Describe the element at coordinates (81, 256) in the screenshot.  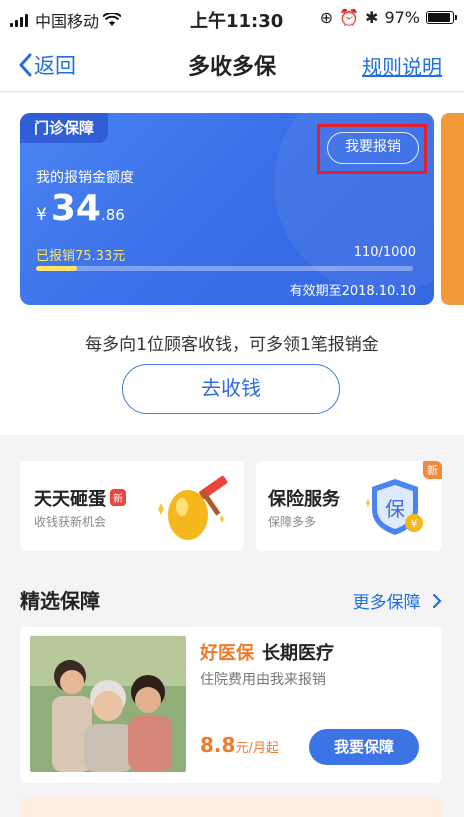
I see `claimed-amount: 已报销75.33元` at that location.